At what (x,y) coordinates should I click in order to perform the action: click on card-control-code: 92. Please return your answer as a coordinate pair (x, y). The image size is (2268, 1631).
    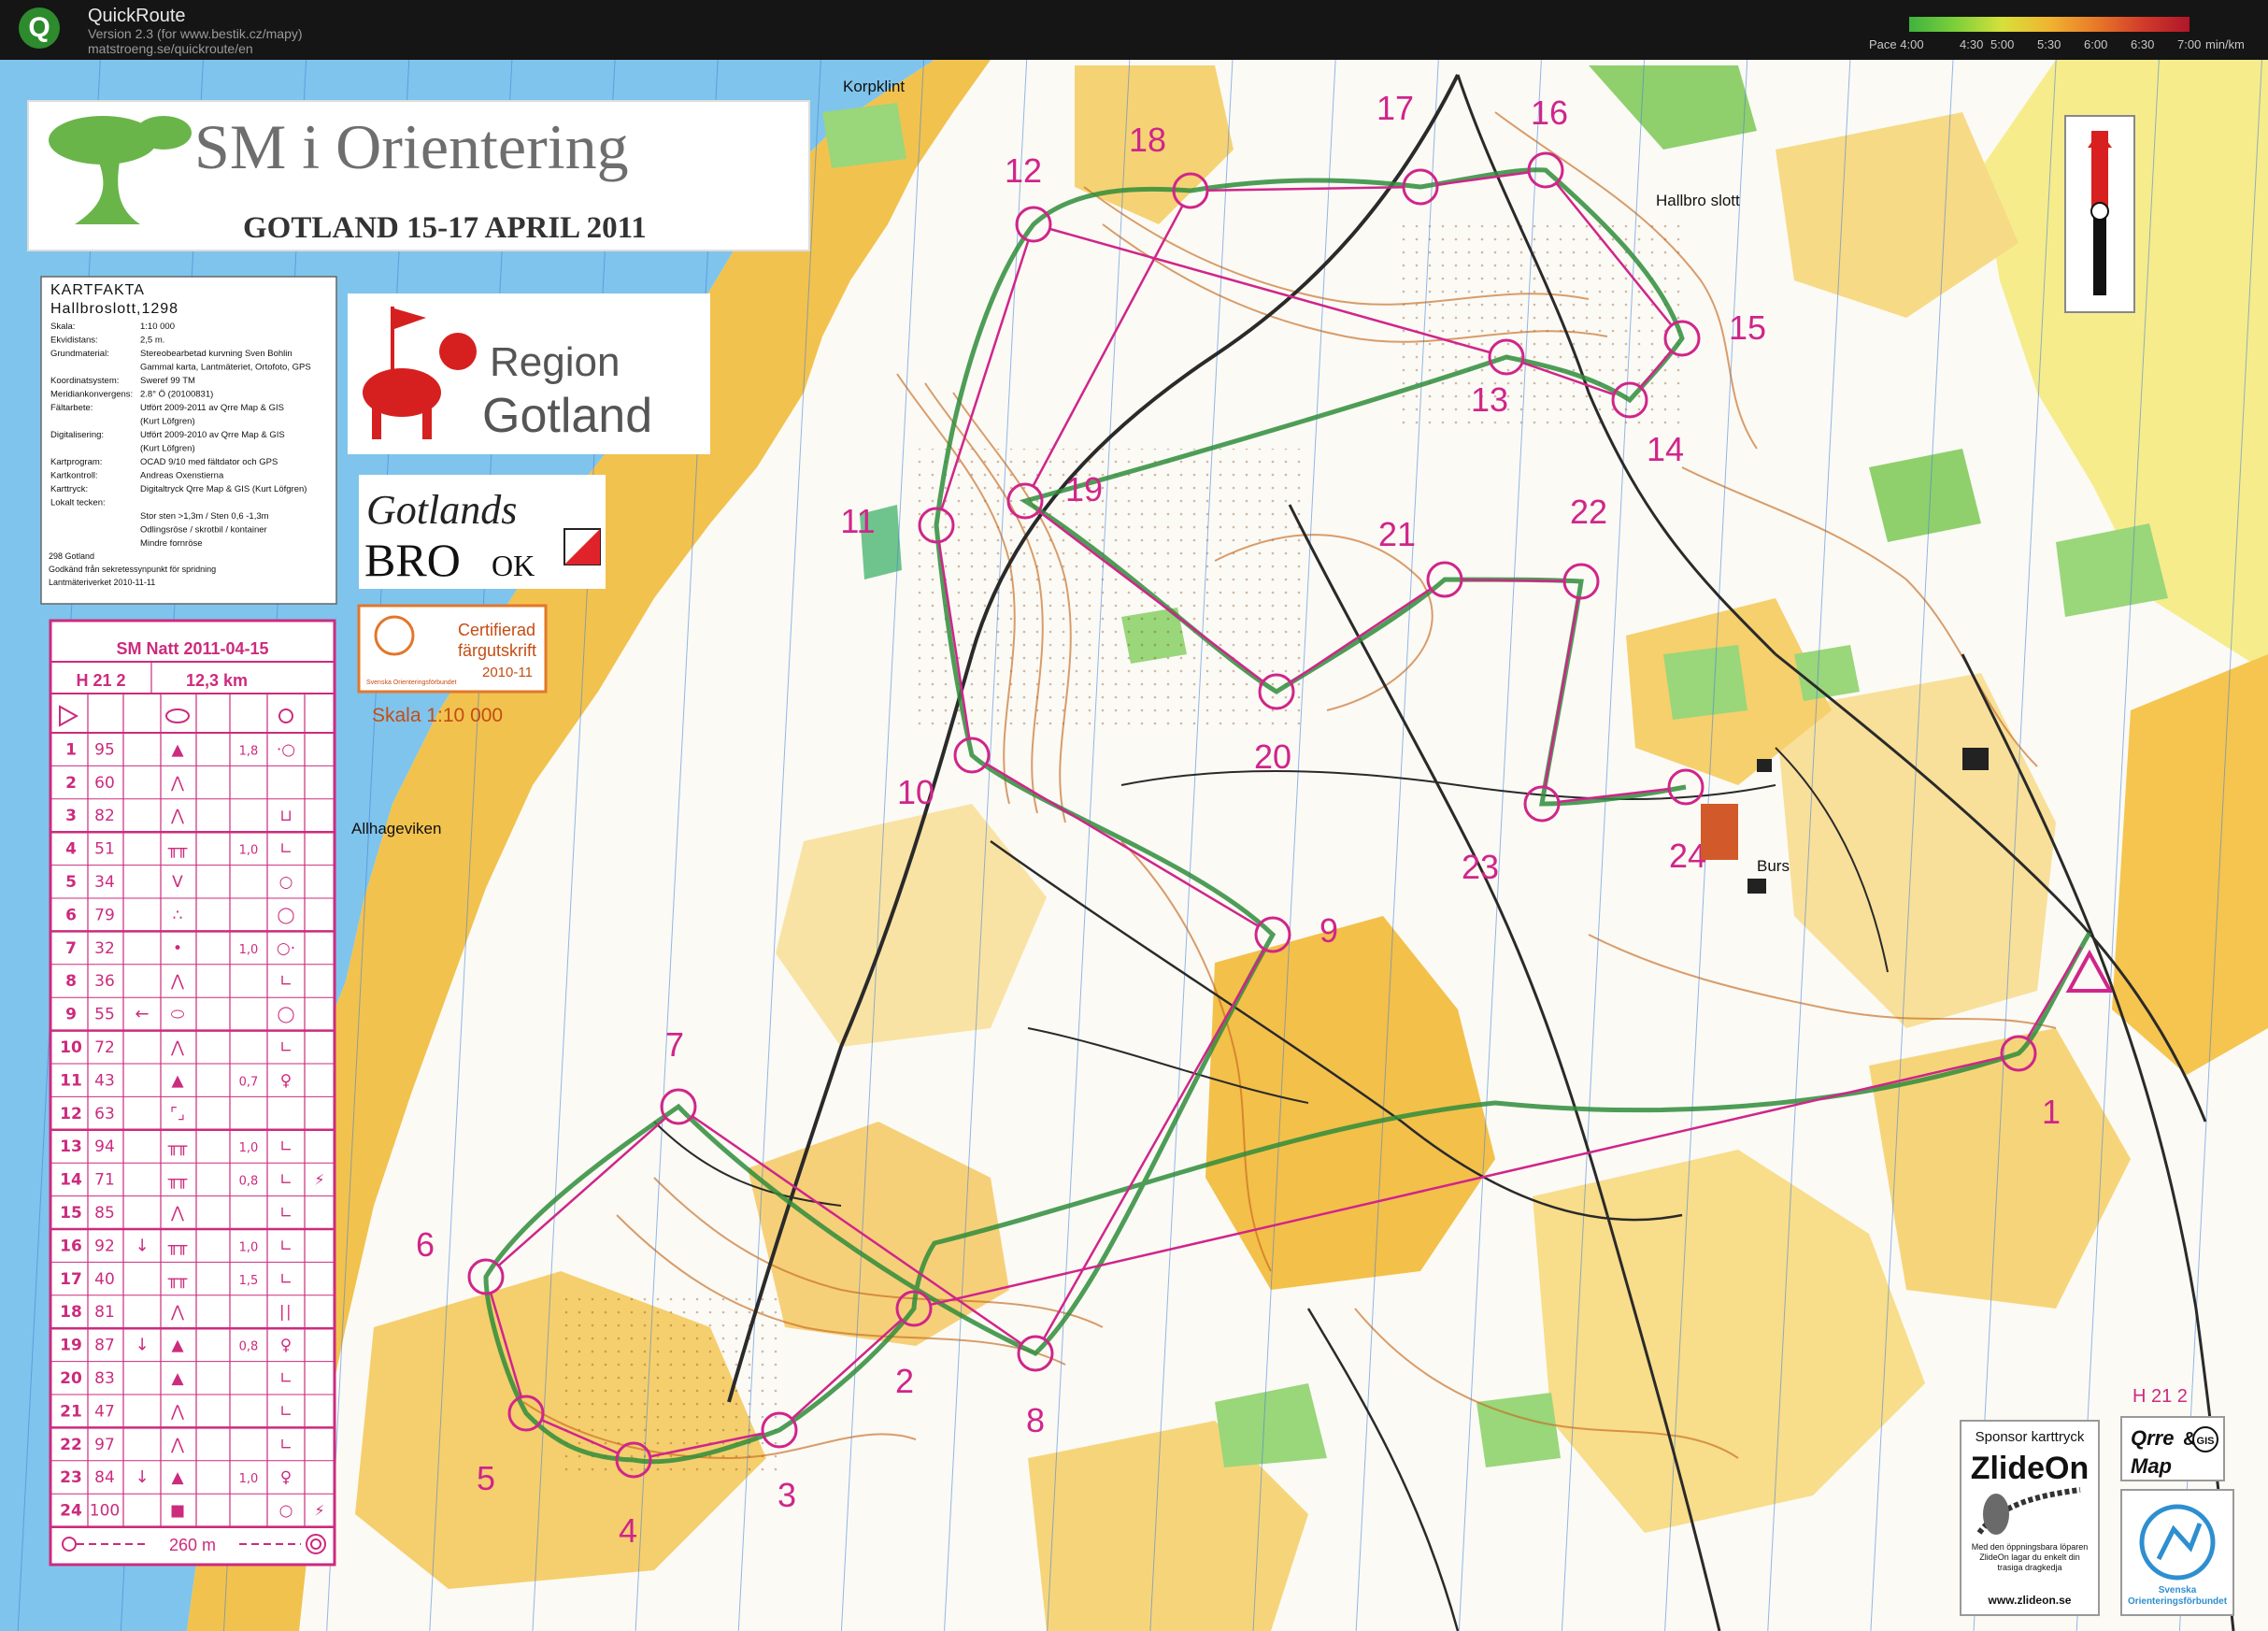
    Looking at the image, I should click on (104, 1246).